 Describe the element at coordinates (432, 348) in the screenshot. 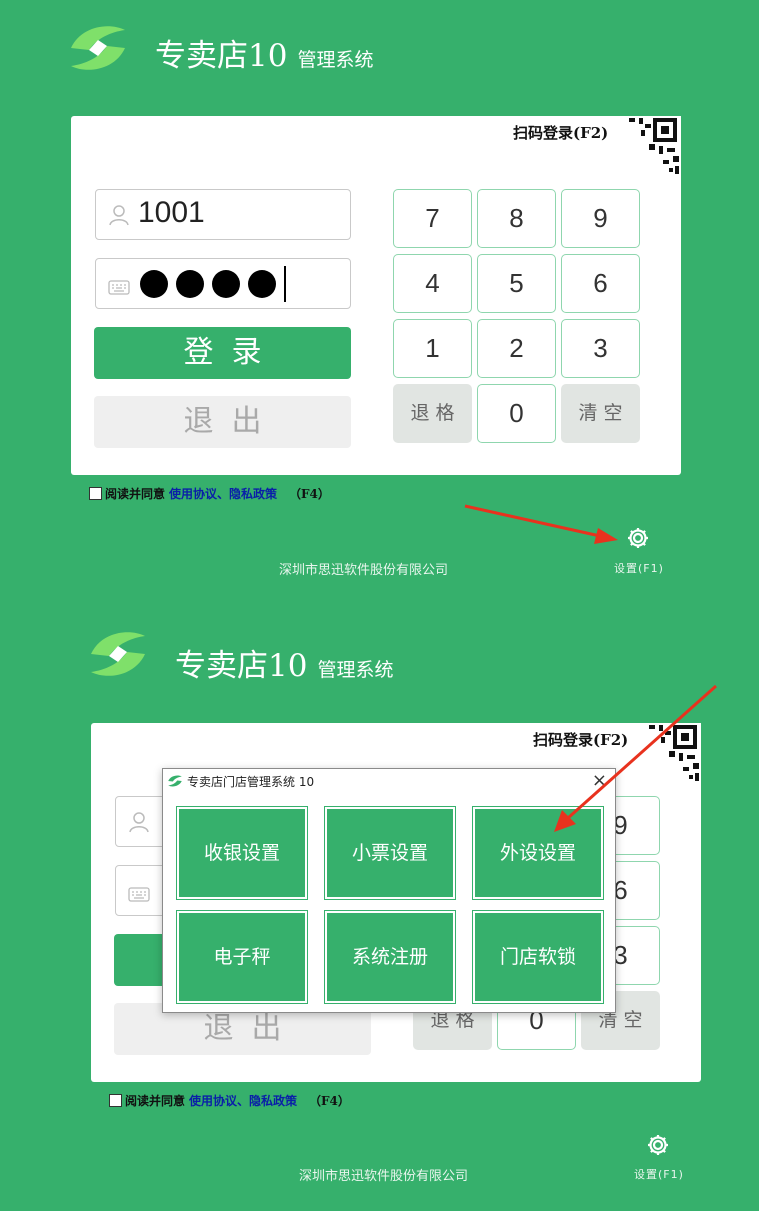

I see `key-1: 1` at that location.